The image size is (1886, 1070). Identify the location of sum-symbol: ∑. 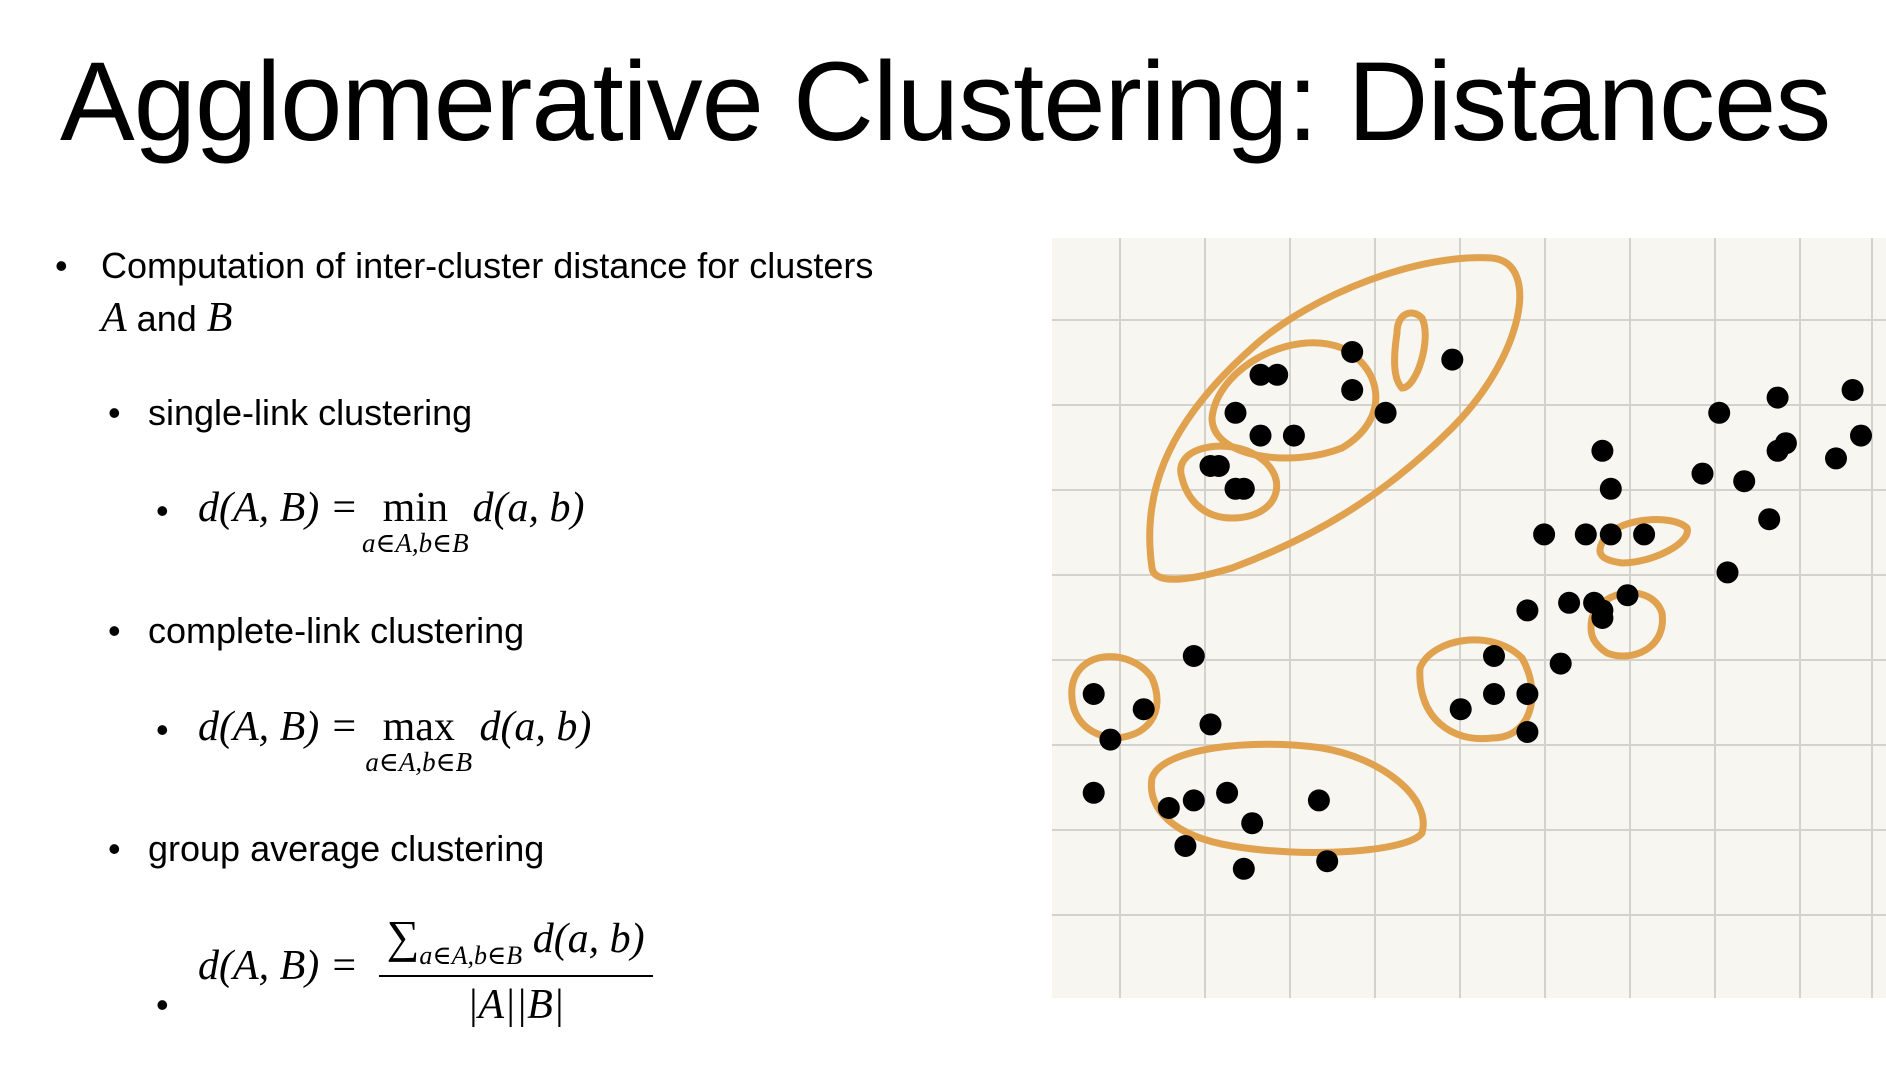
(403, 936).